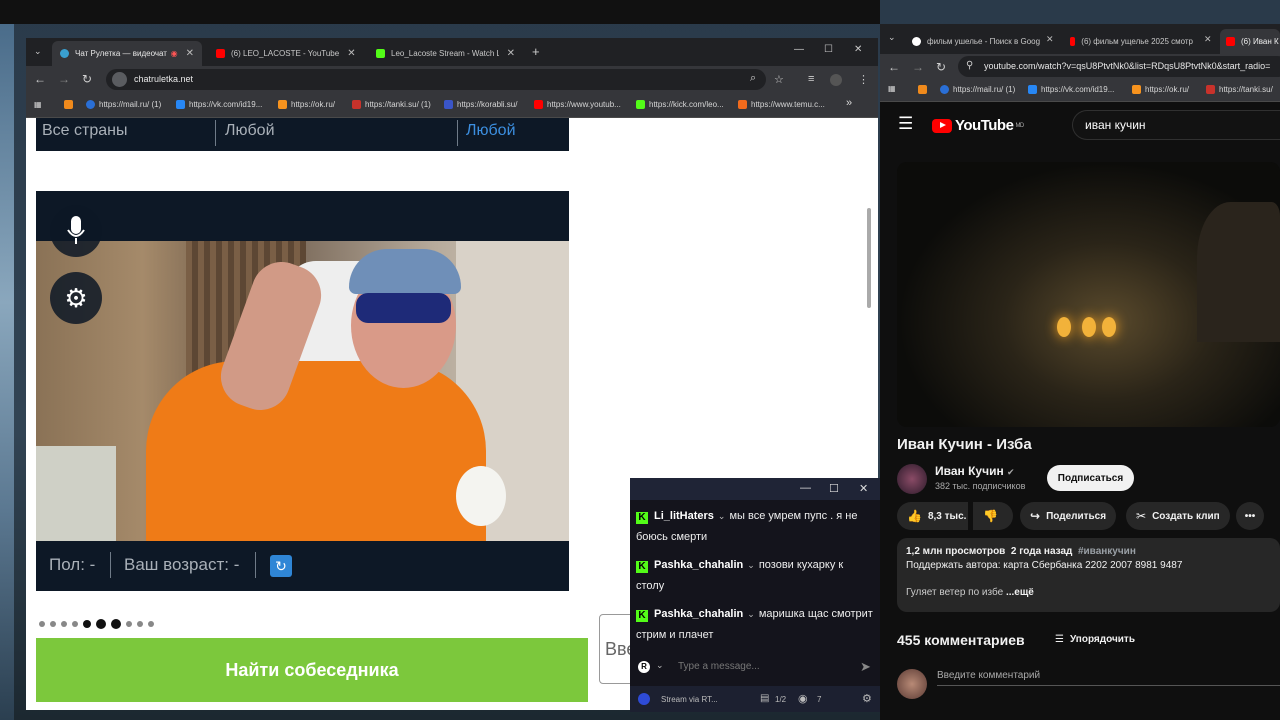 The height and width of the screenshot is (720, 1280). What do you see at coordinates (1068, 516) in the screenshot?
I see `share-button: ↪ Поделиться` at bounding box center [1068, 516].